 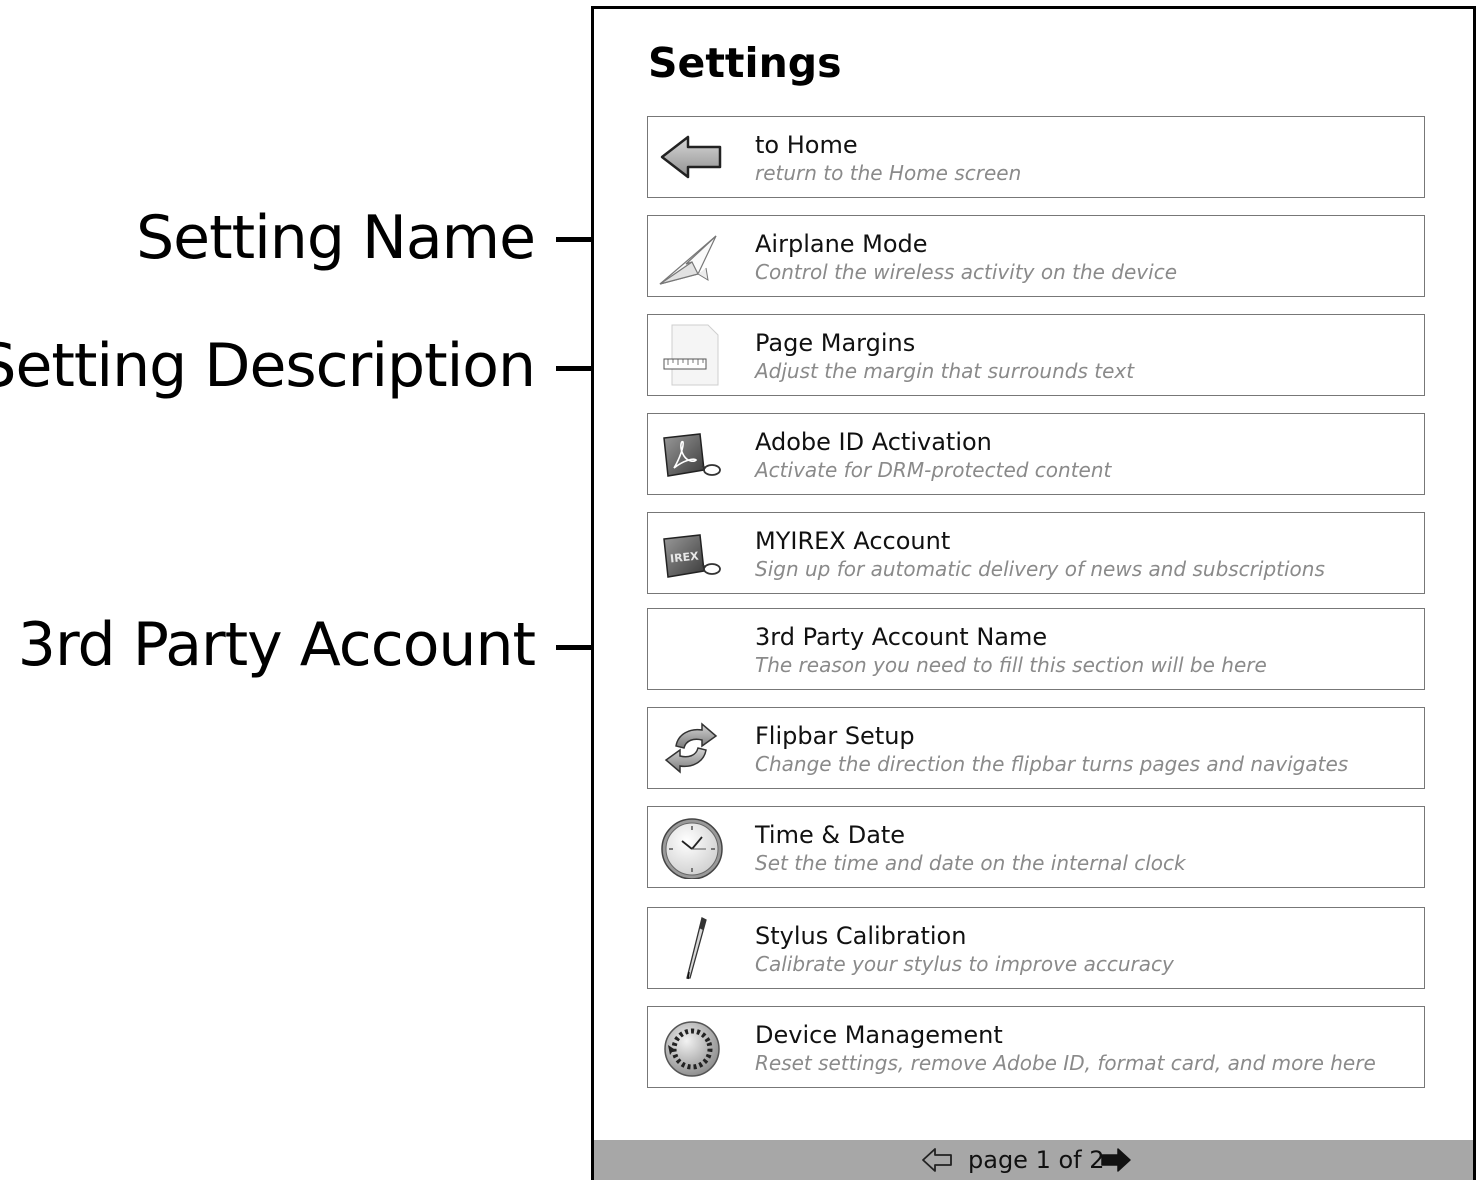 What do you see at coordinates (691, 355) in the screenshot?
I see `page-margin-icon` at bounding box center [691, 355].